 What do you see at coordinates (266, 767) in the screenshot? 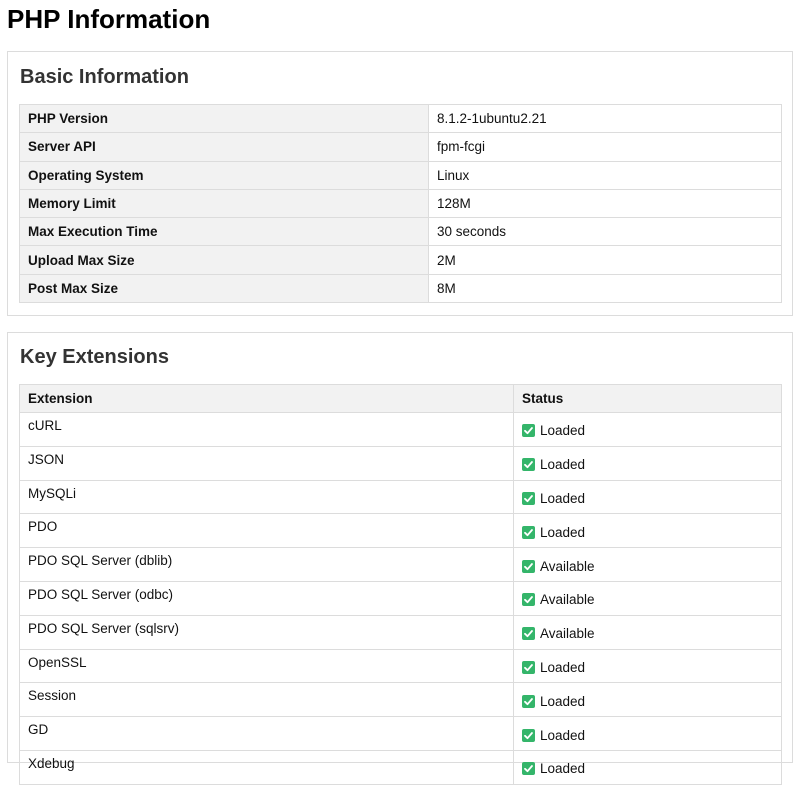
I see `extension-name: Xdebug` at bounding box center [266, 767].